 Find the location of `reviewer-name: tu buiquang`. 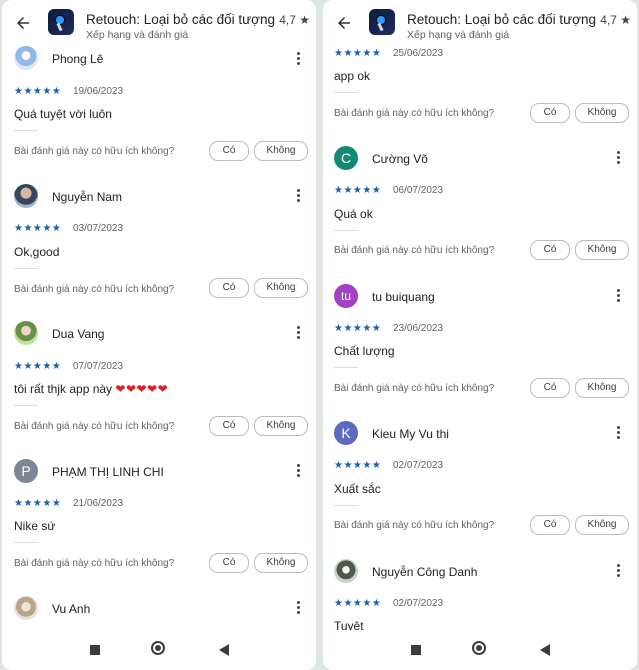

reviewer-name: tu buiquang is located at coordinates (403, 297).